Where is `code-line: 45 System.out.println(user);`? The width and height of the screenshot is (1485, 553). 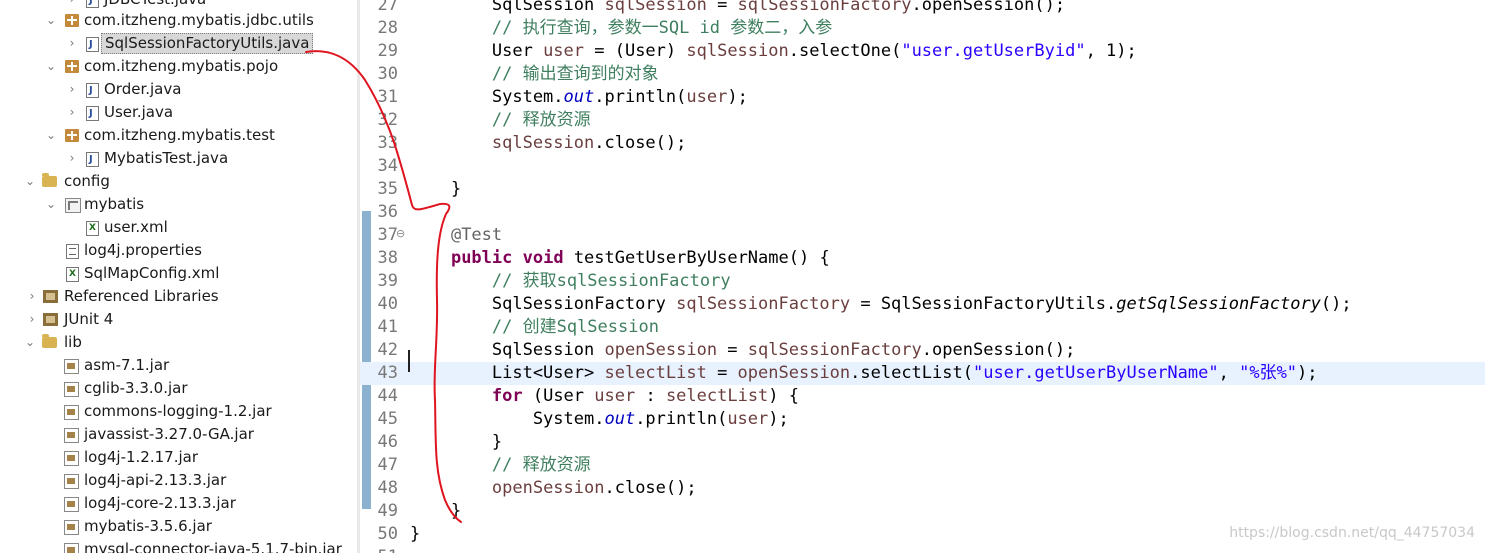 code-line: 45 System.out.println(user); is located at coordinates (922, 419).